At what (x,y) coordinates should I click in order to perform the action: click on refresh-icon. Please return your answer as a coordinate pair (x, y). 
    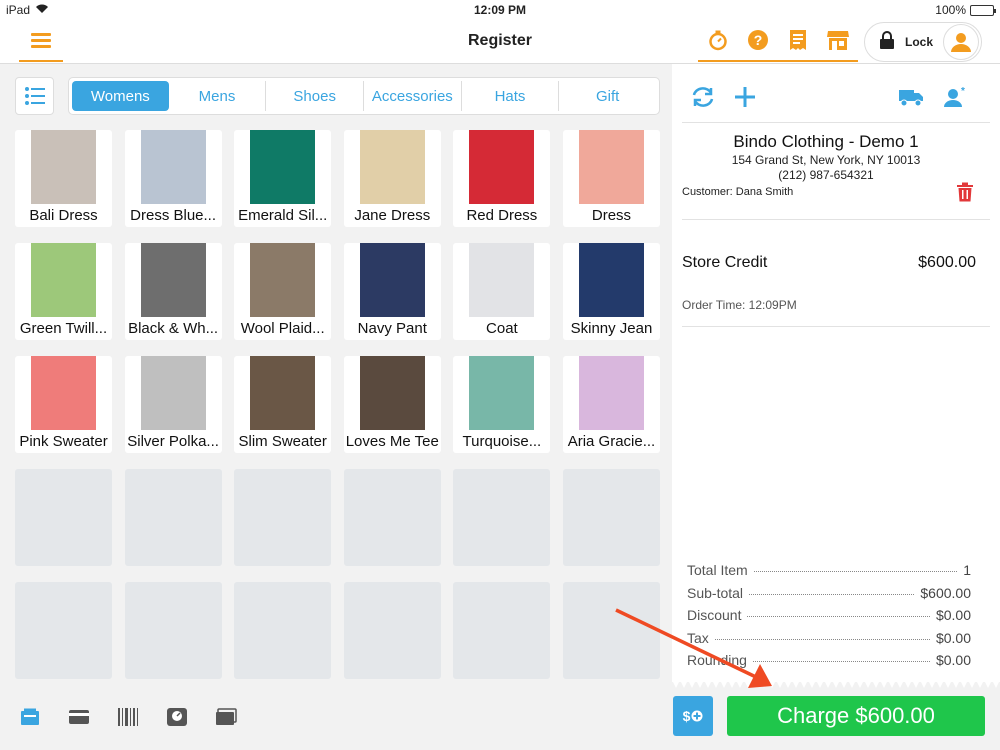
    Looking at the image, I should click on (703, 97).